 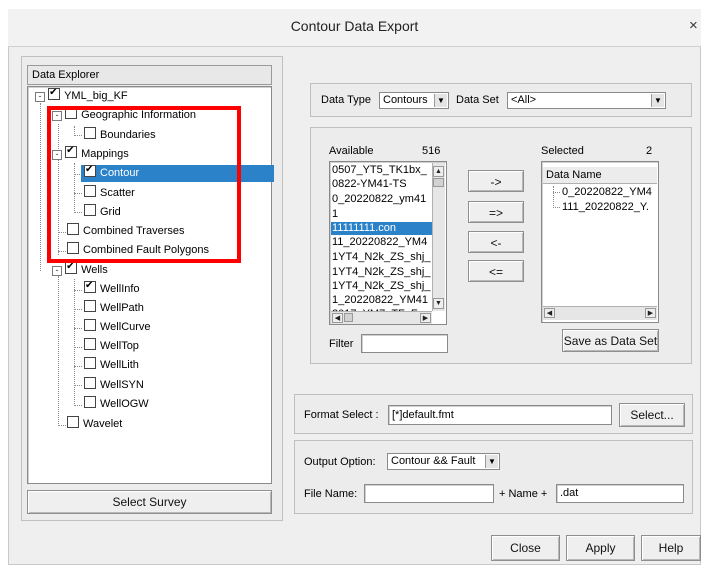 What do you see at coordinates (496, 271) in the screenshot?
I see `remove-all-button: <=` at bounding box center [496, 271].